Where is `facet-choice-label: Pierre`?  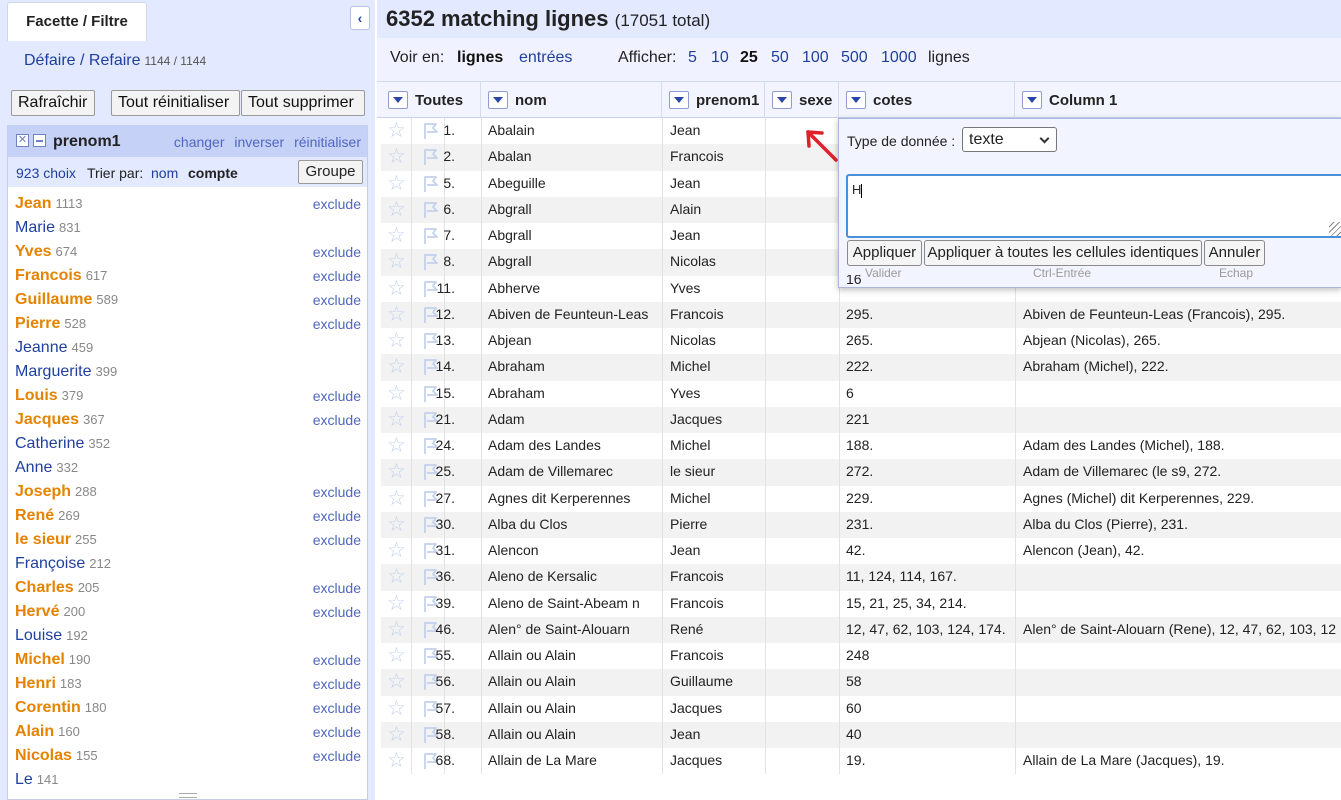 facet-choice-label: Pierre is located at coordinates (37, 323).